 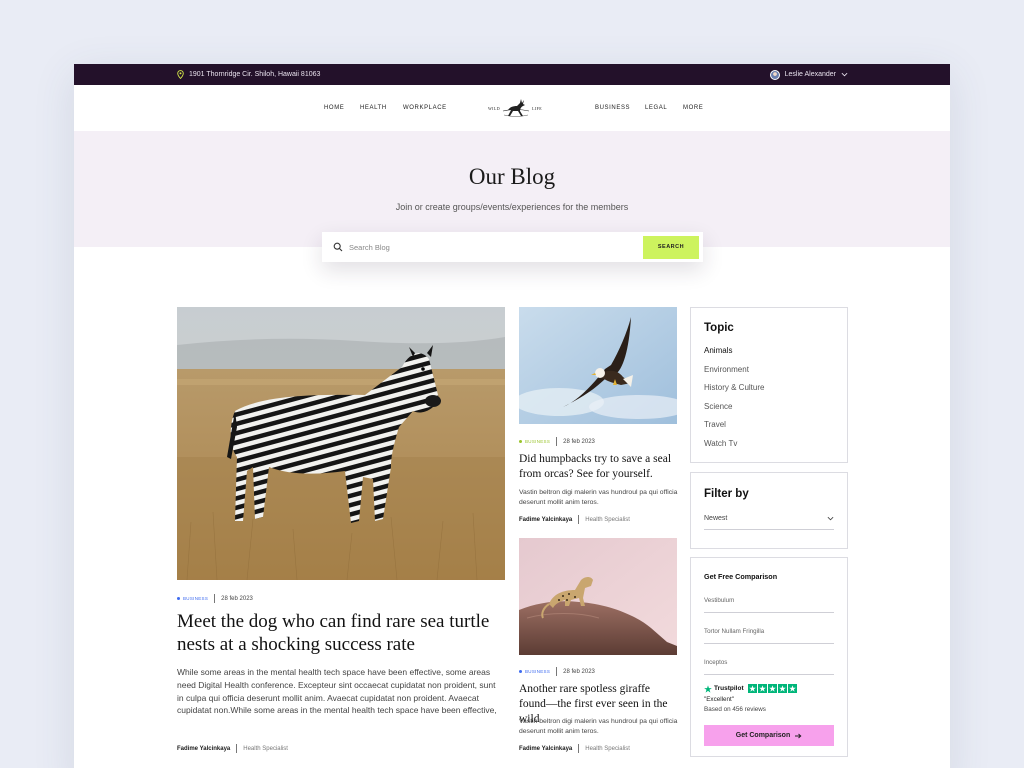 What do you see at coordinates (769, 424) in the screenshot?
I see `topic-item-travel: Travel` at bounding box center [769, 424].